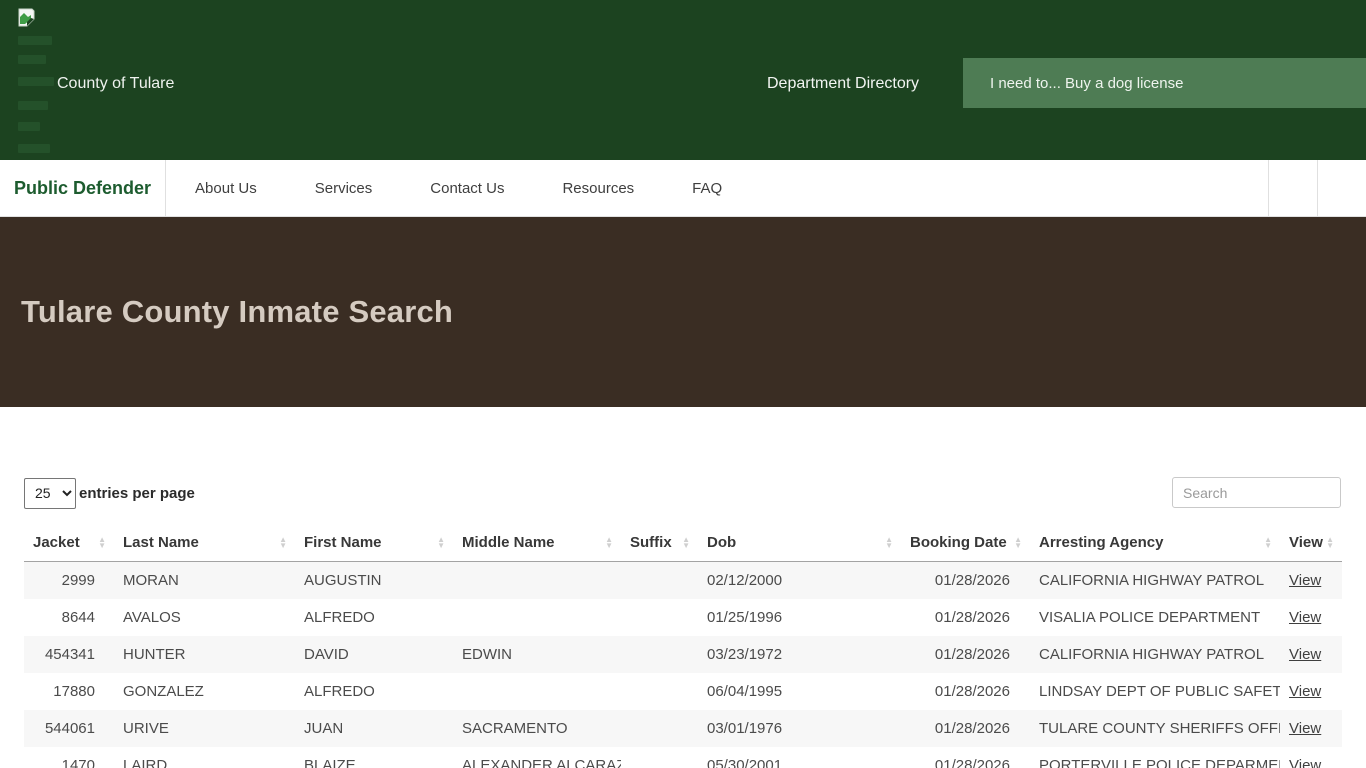 The width and height of the screenshot is (1366, 768). I want to click on cell-dob: 03/01/1976, so click(799, 728).